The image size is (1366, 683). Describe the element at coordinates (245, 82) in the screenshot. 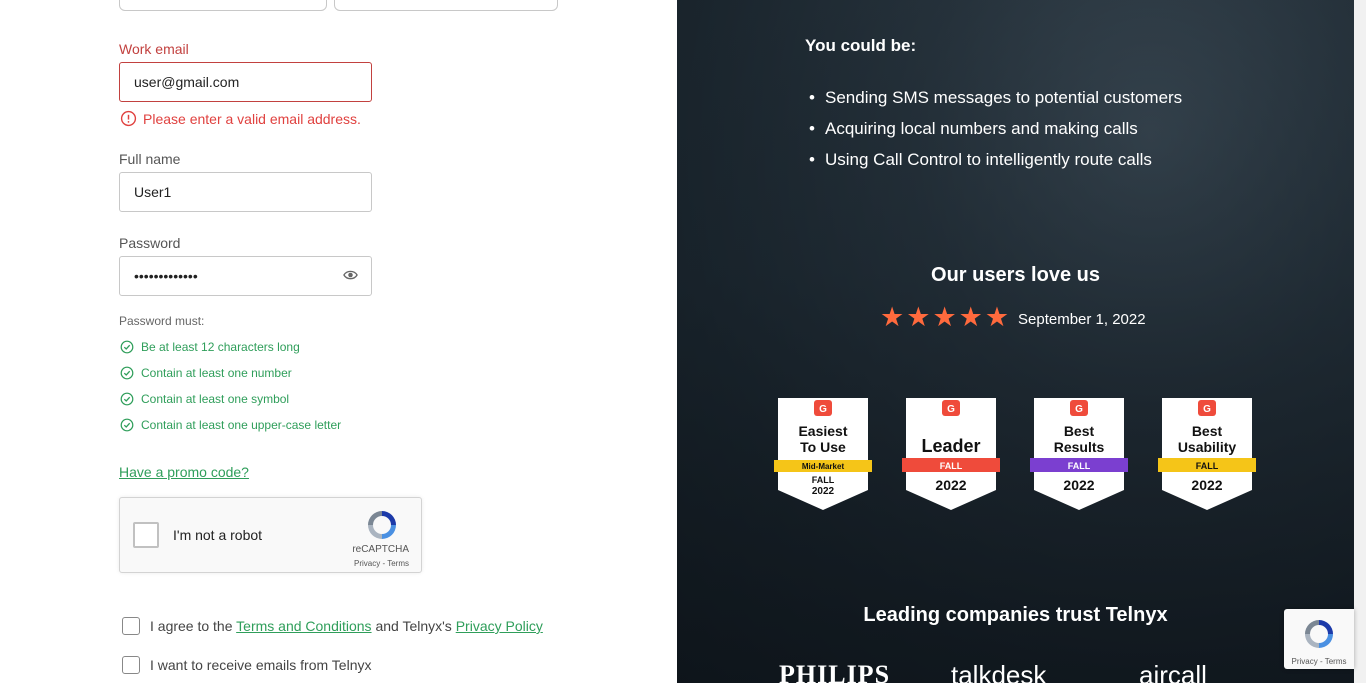

I see `email-field` at that location.